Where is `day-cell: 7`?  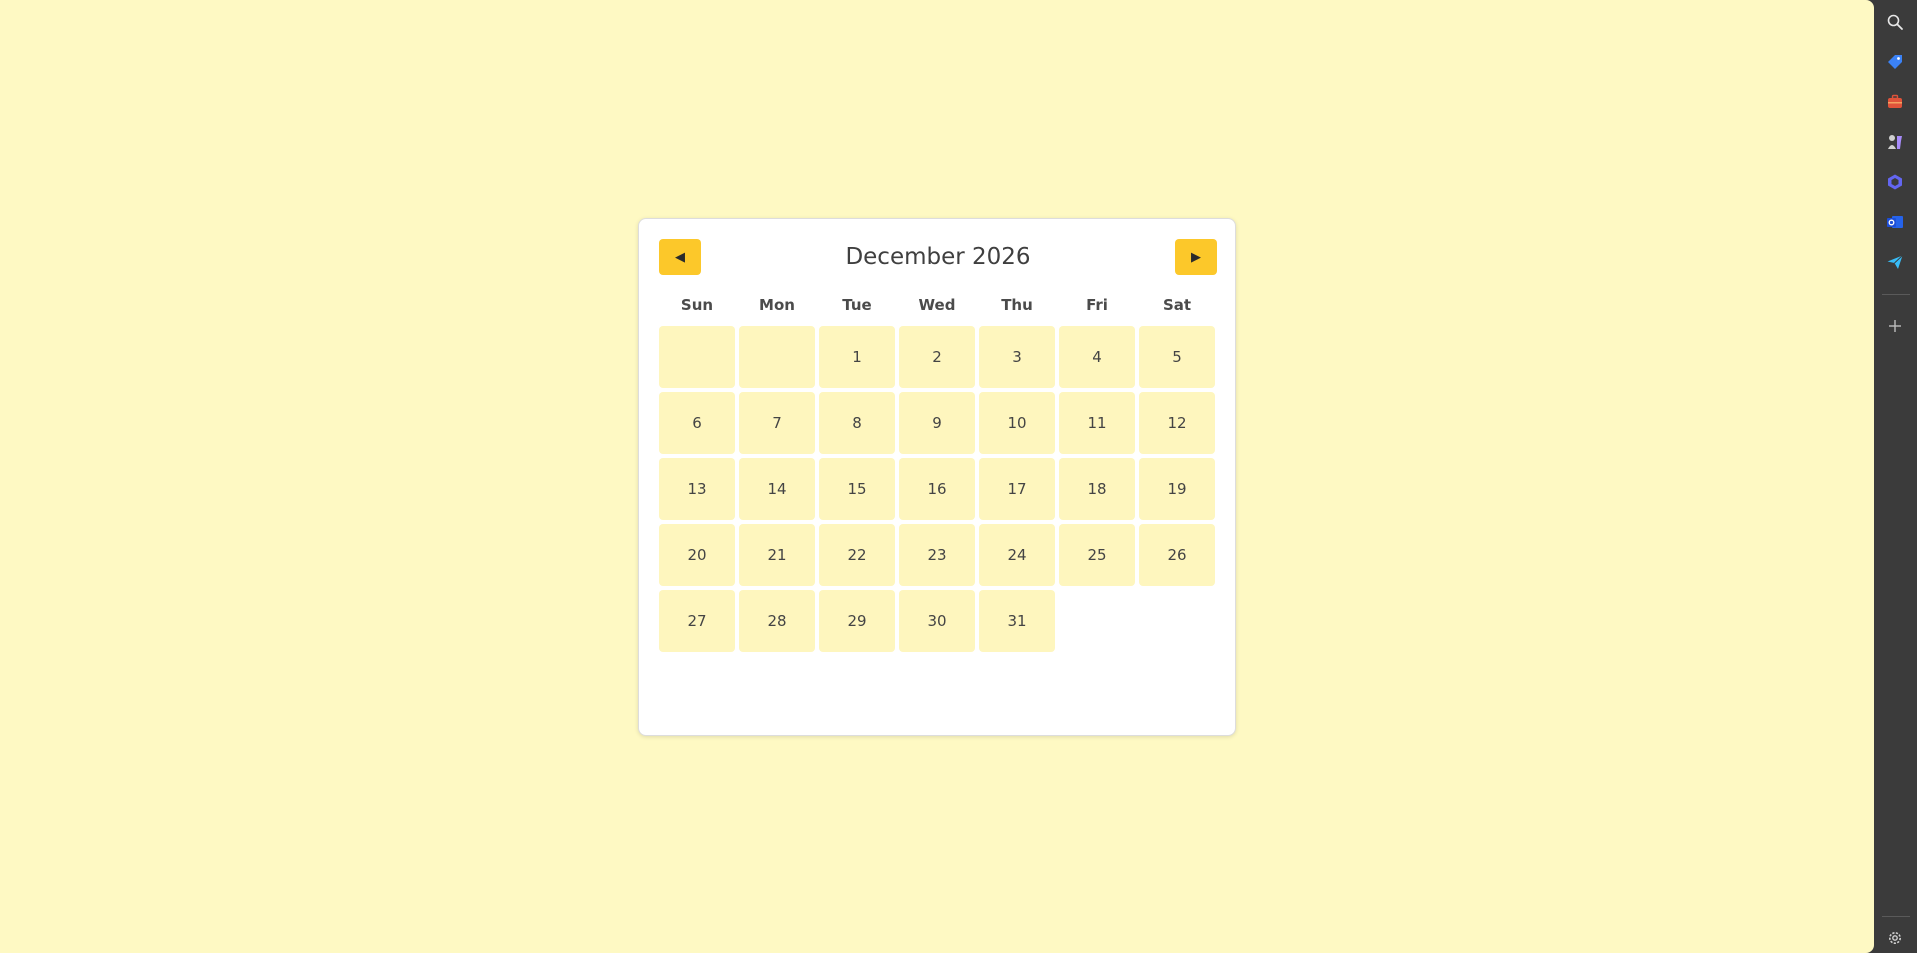 day-cell: 7 is located at coordinates (777, 423).